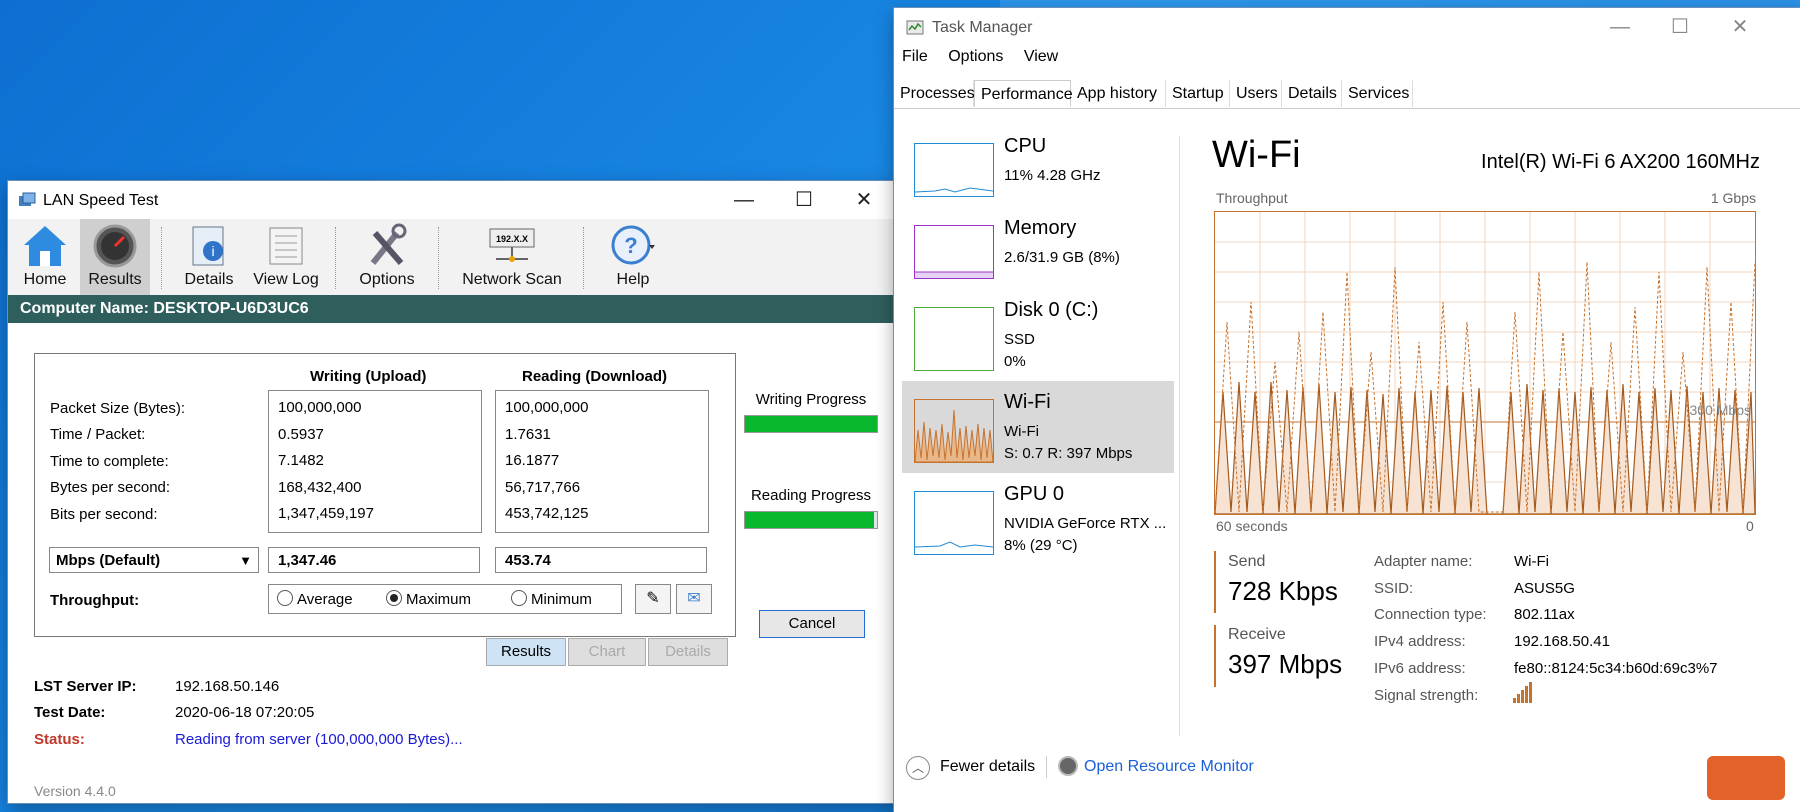  What do you see at coordinates (387, 257) in the screenshot?
I see `options-button: Options` at bounding box center [387, 257].